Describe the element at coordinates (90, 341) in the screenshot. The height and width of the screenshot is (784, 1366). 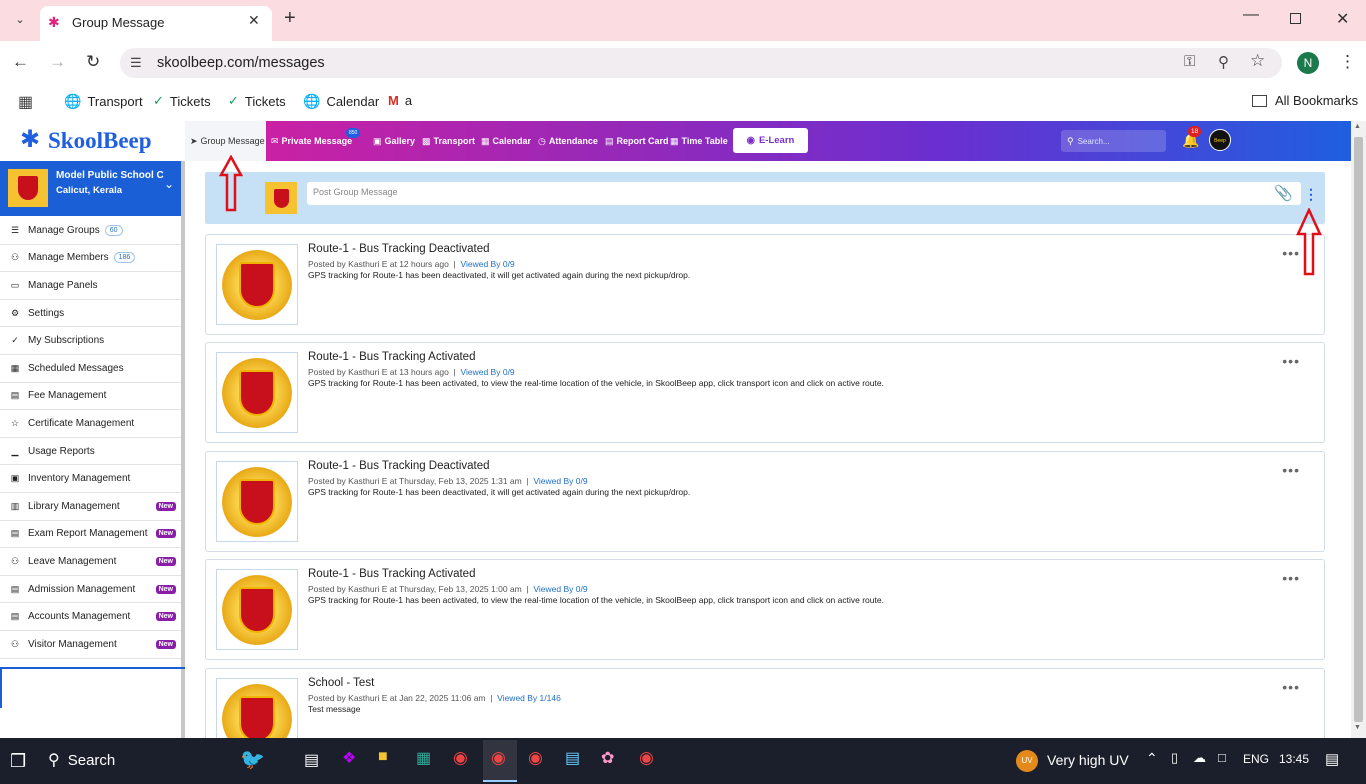
I see `sidebar-item-my-subscriptions: ✓ My Subscriptions` at that location.